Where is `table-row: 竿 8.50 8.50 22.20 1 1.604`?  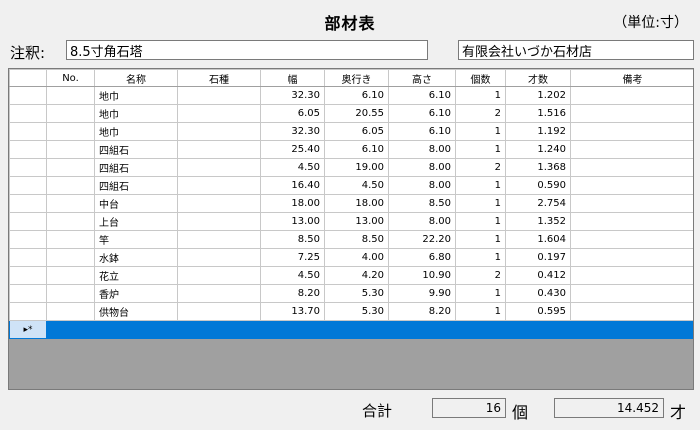
table-row: 竿 8.50 8.50 22.20 1 1.604 is located at coordinates (351, 239).